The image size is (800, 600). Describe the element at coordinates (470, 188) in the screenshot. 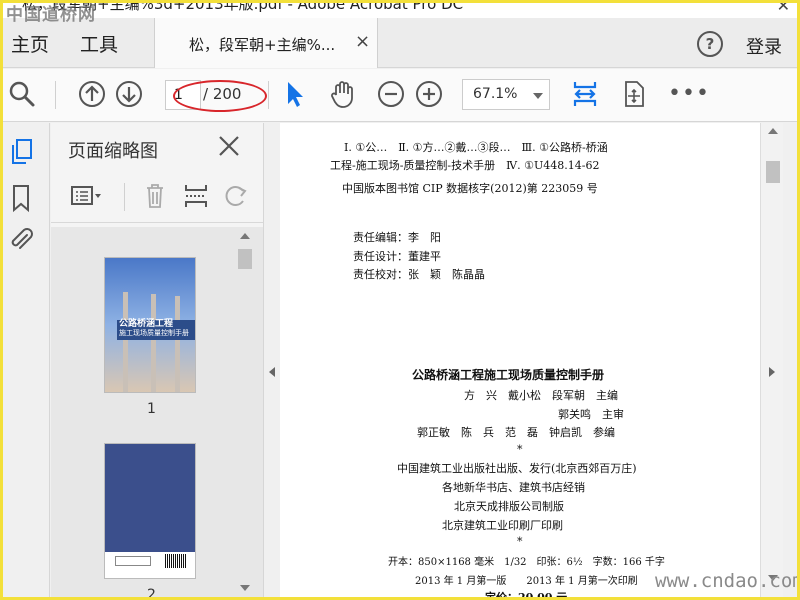

I see `doc-line: 中国版本图书馆 CIP 数据核字(2012)第 223059 号` at that location.